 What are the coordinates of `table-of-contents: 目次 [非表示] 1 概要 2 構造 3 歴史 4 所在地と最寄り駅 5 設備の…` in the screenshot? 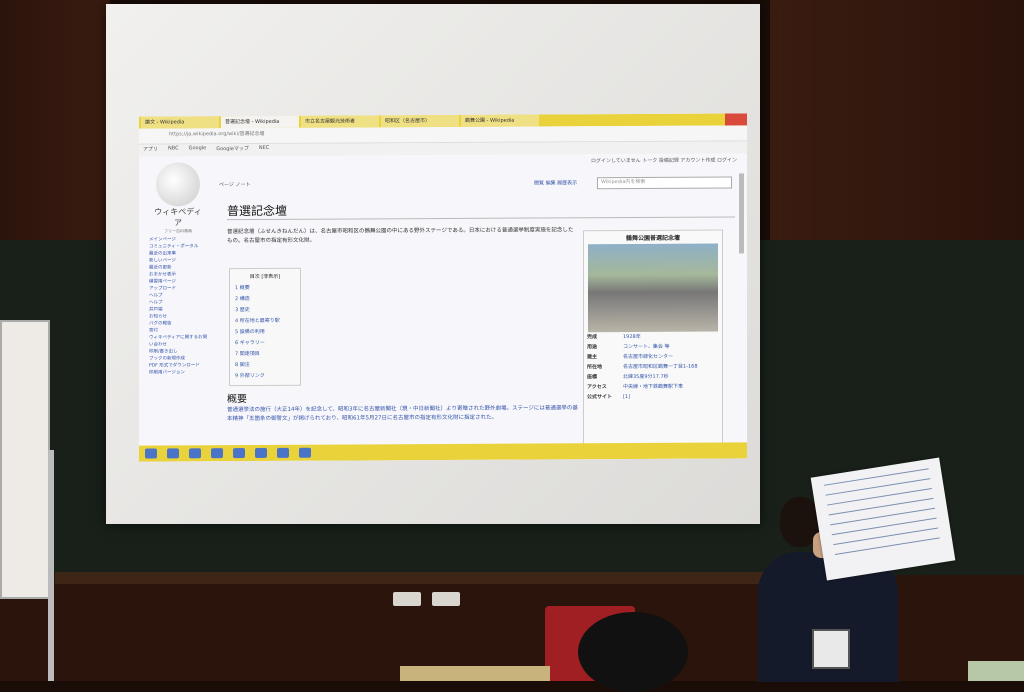 It's located at (265, 327).